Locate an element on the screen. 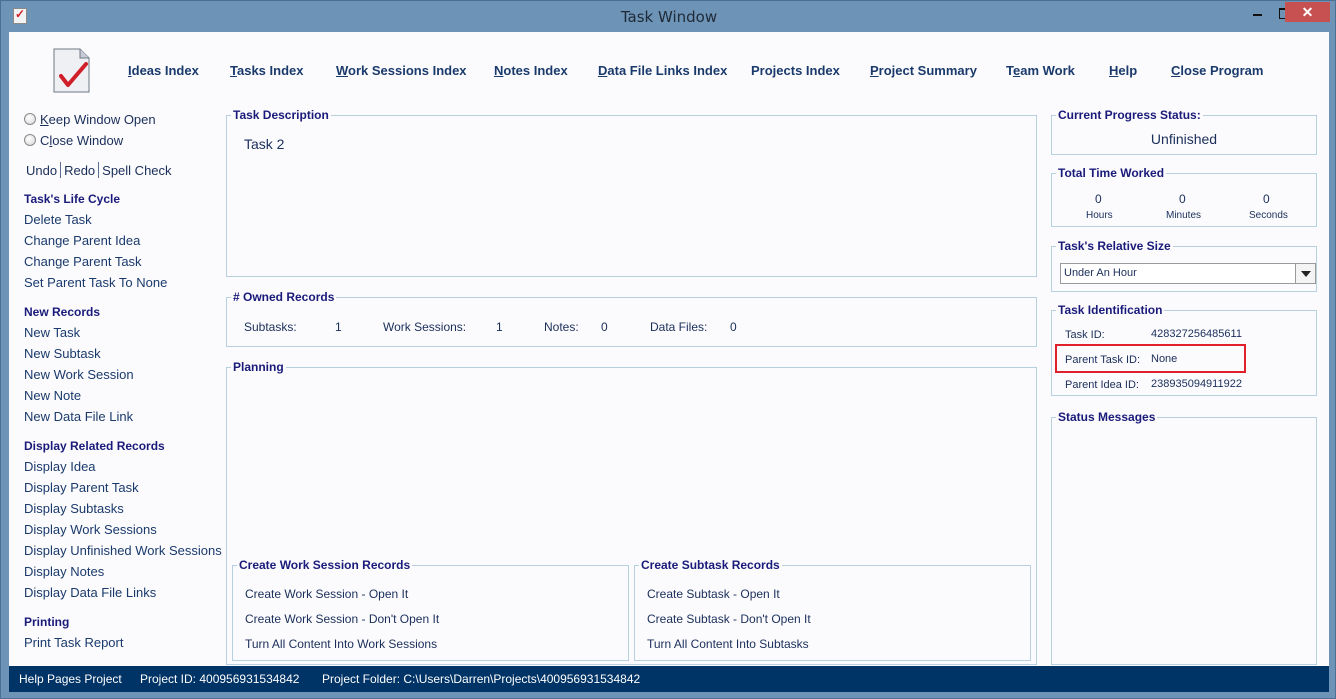 The image size is (1336, 699). delete-task-link: Delete Task is located at coordinates (58, 219).